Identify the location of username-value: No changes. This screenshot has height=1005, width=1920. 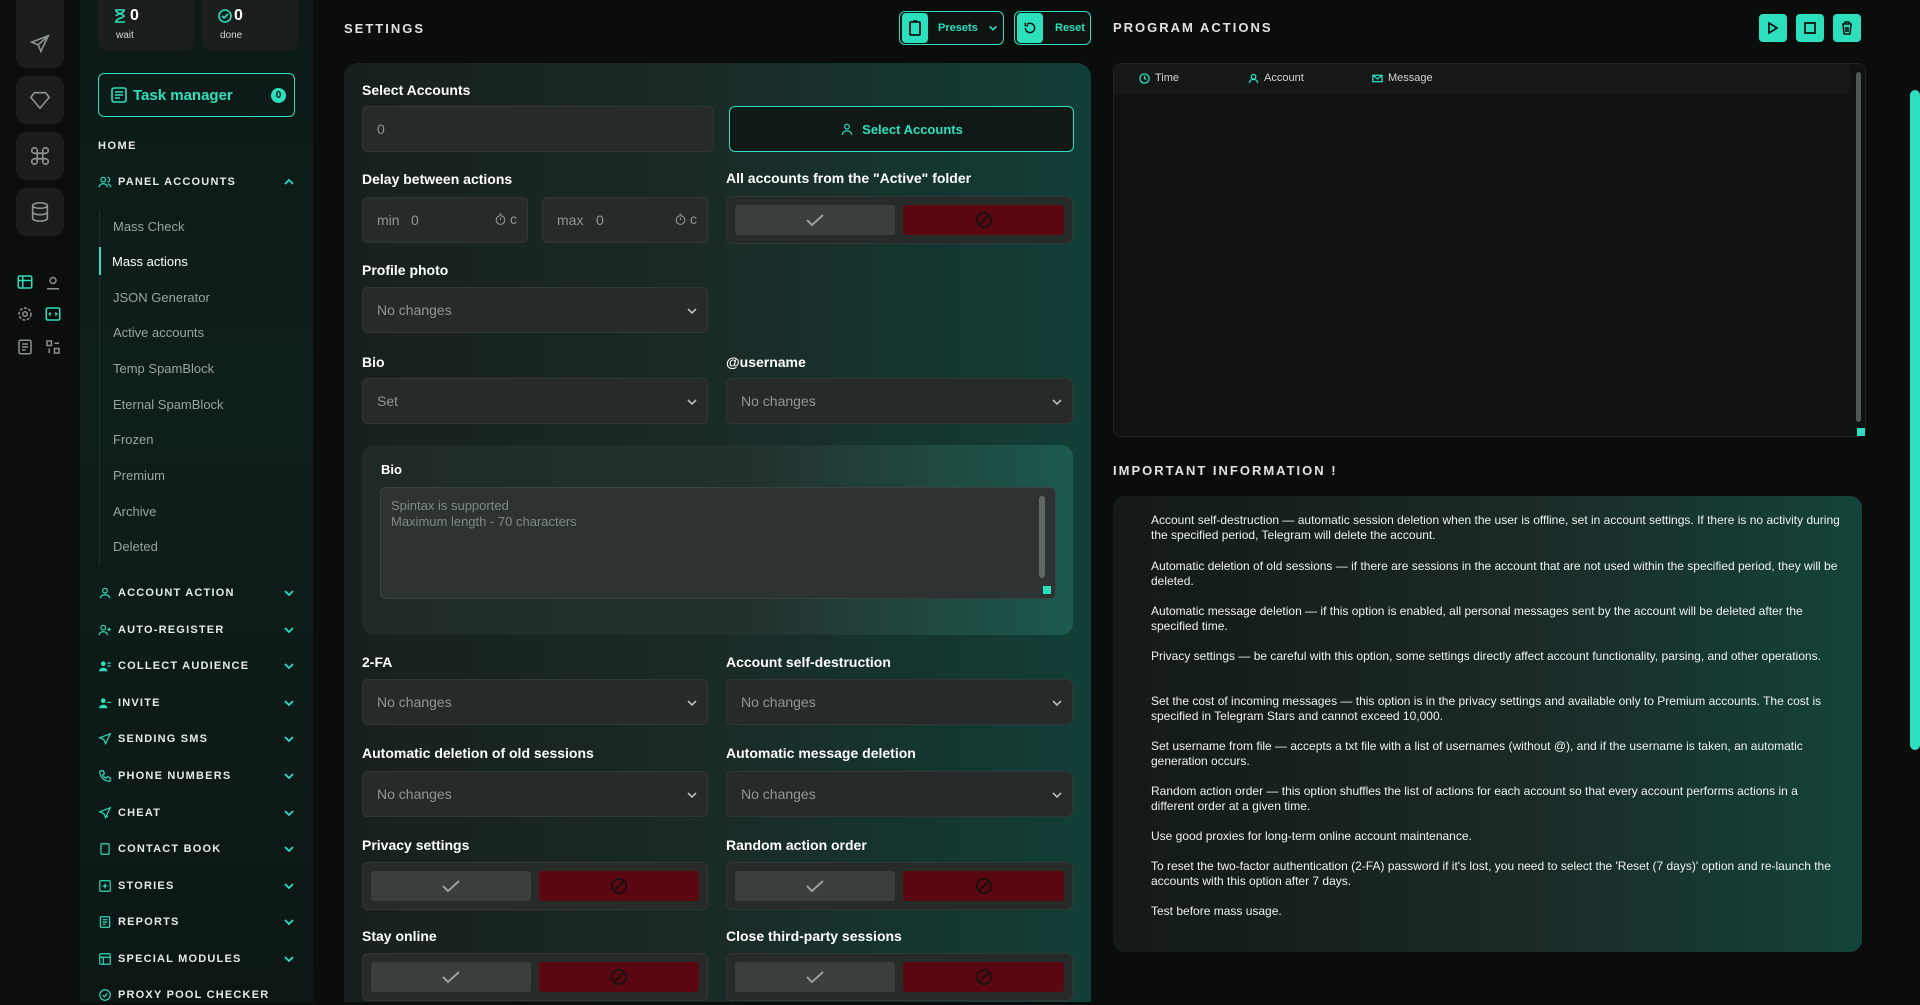
(778, 401).